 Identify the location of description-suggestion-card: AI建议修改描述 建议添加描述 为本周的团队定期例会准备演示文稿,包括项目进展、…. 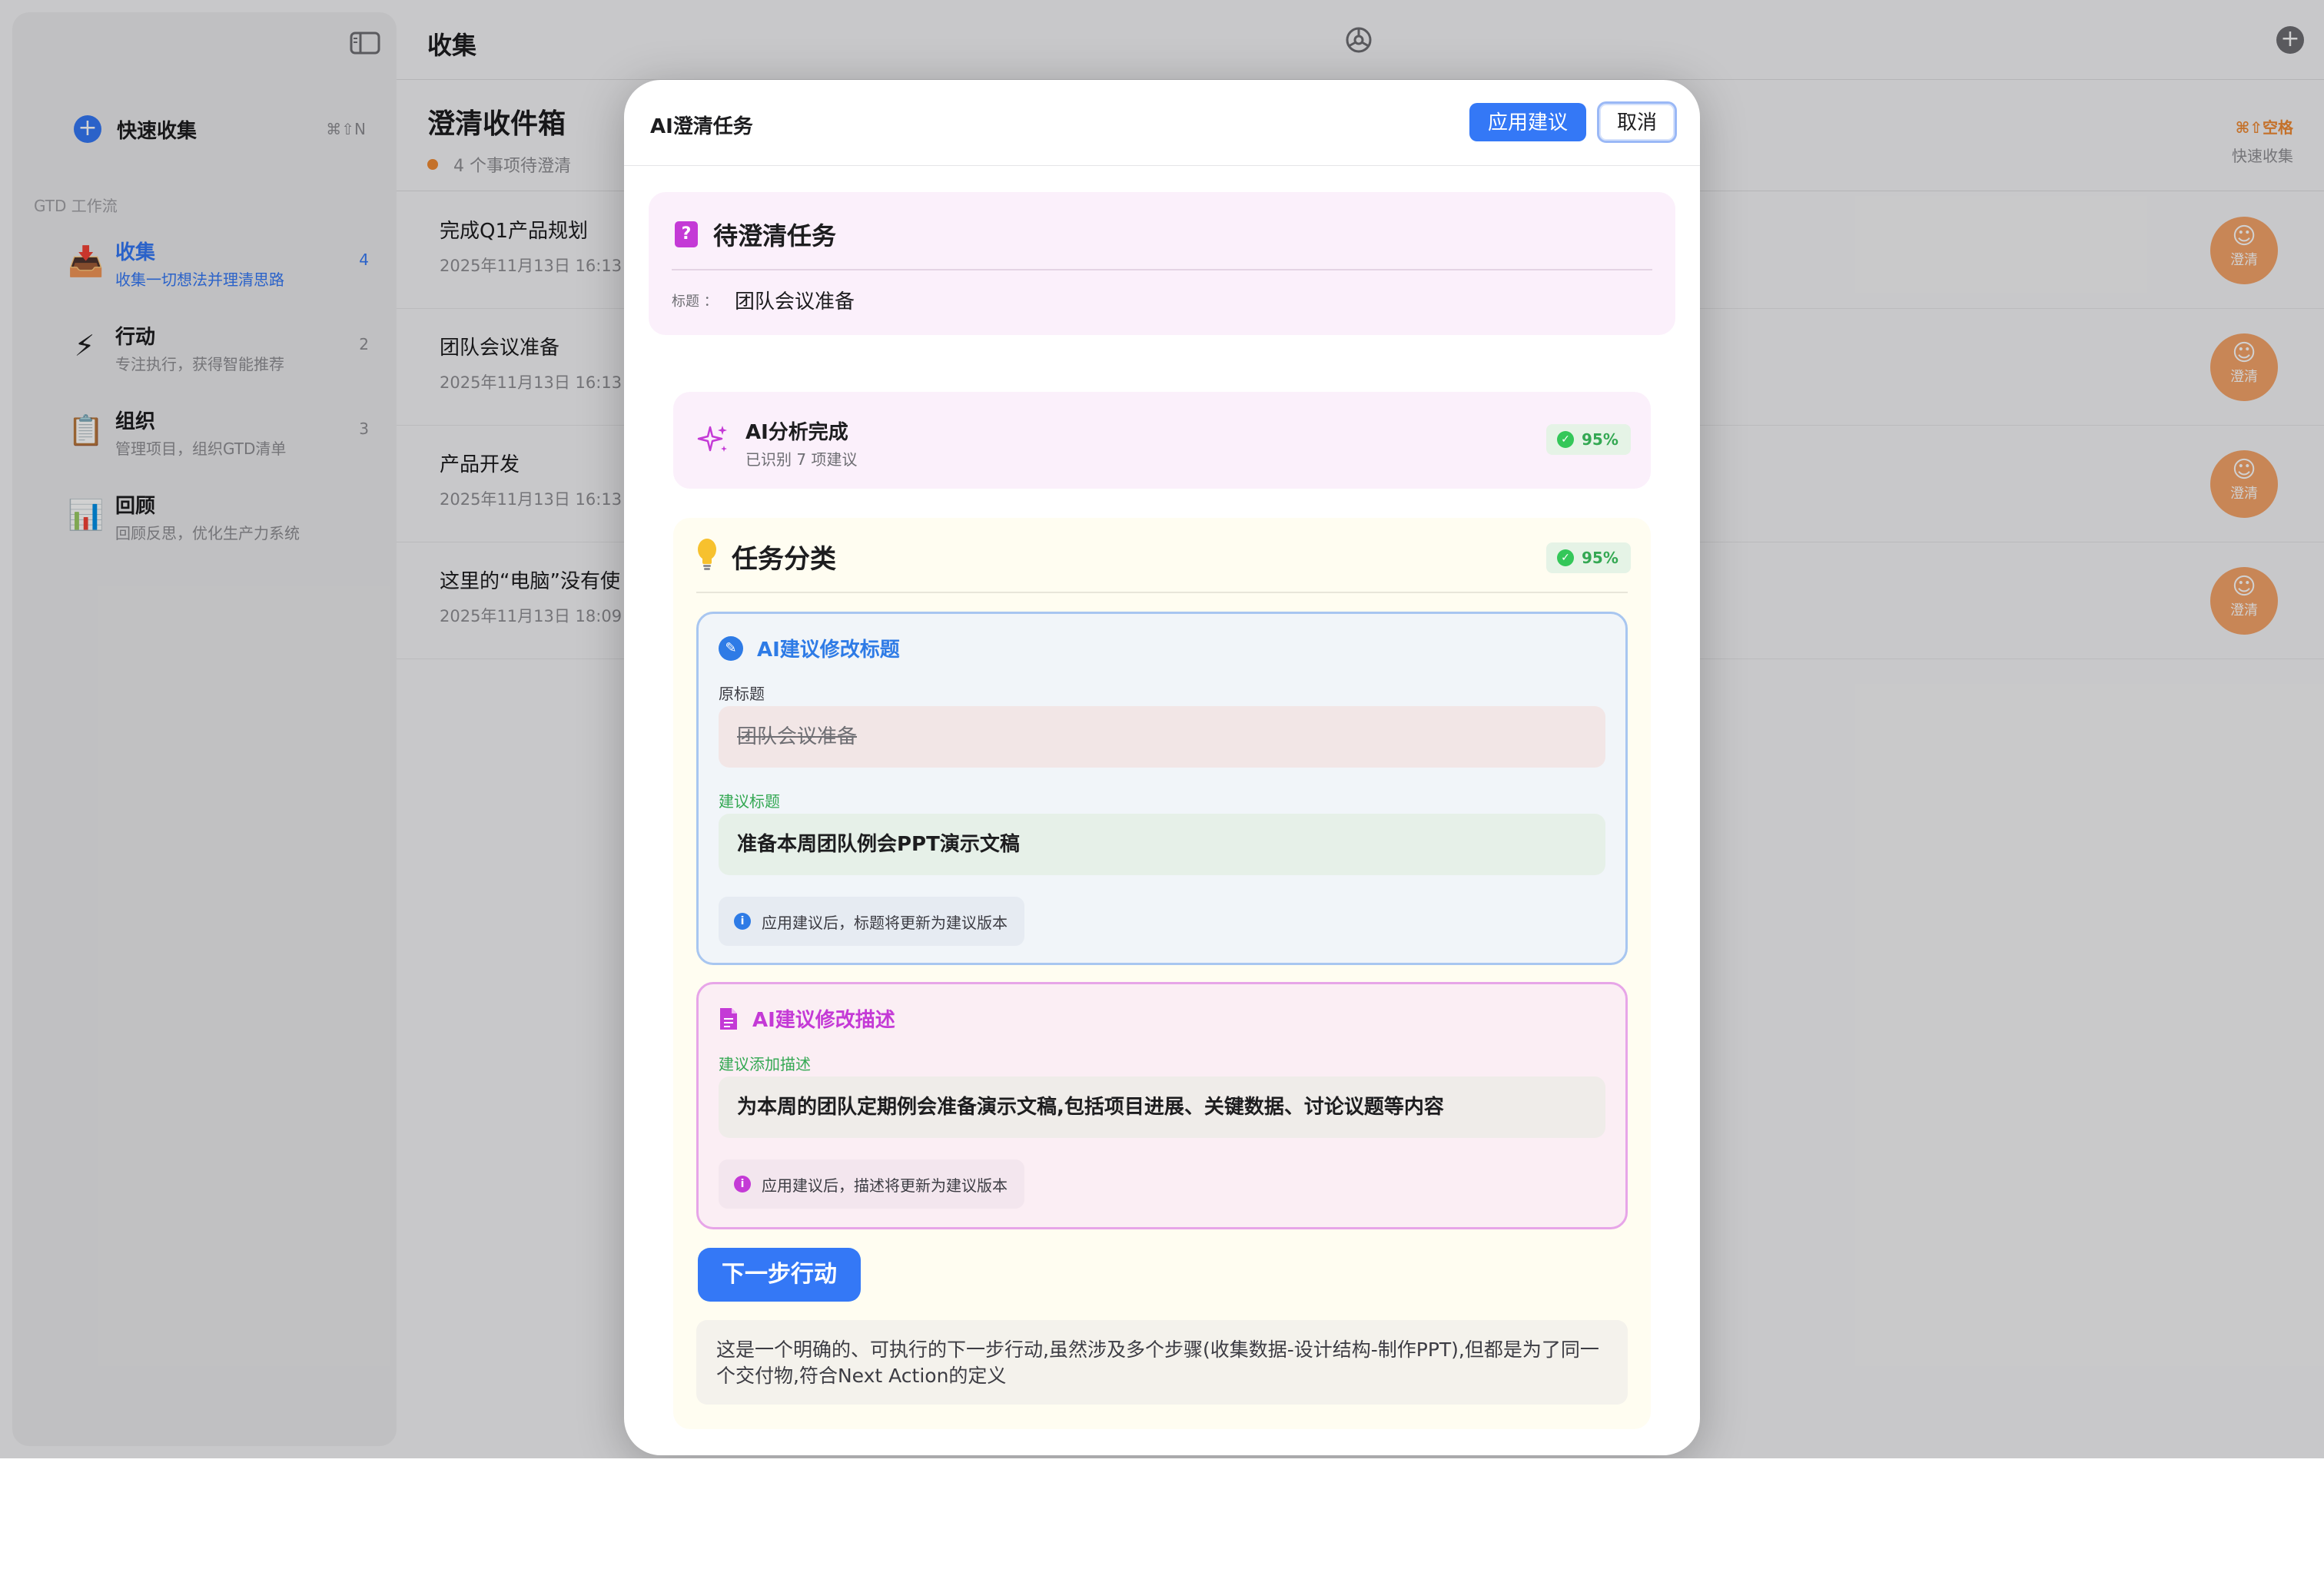
(1162, 1105).